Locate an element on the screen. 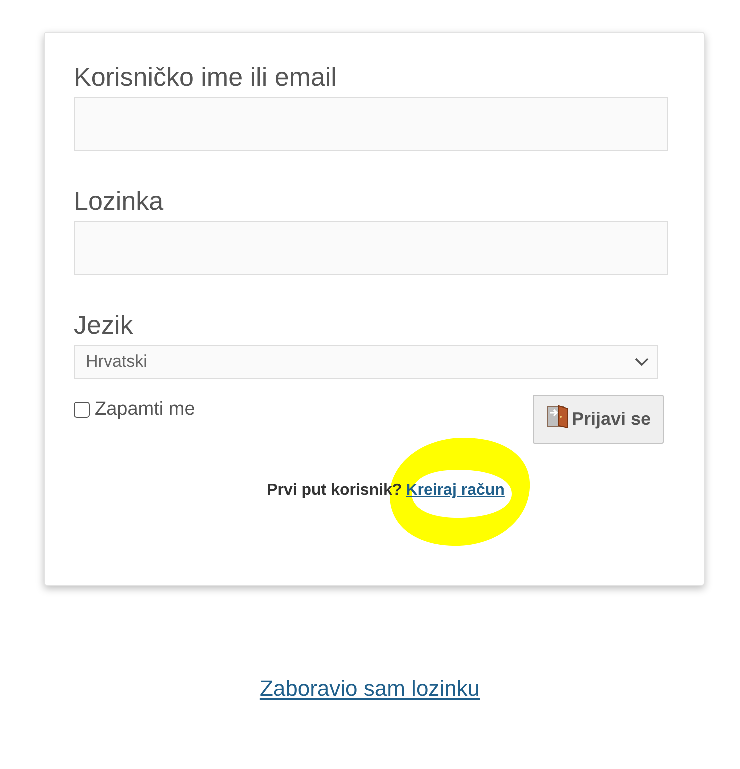 The height and width of the screenshot is (769, 740). chevron-icon is located at coordinates (642, 362).